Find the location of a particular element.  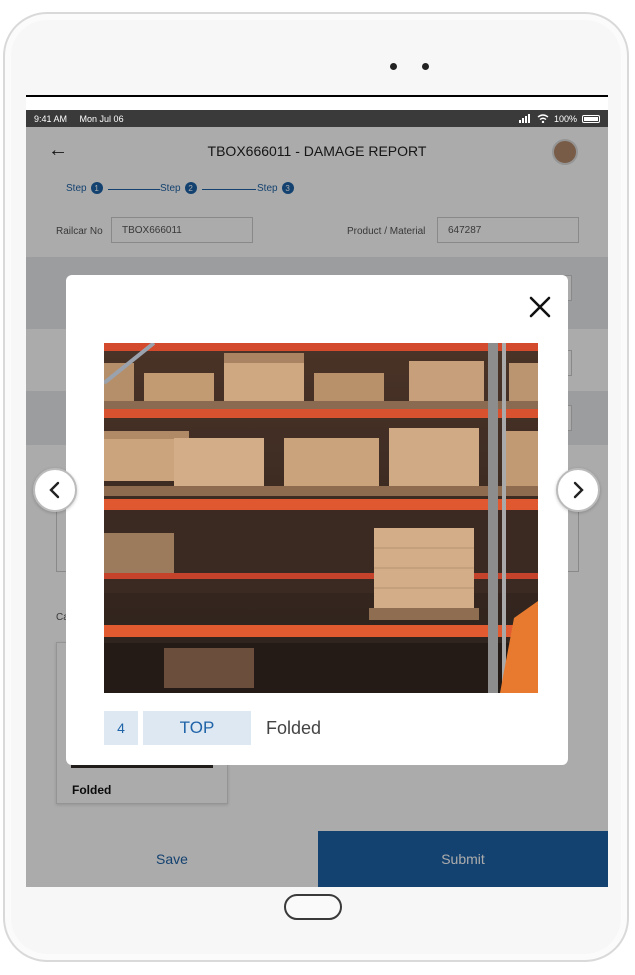

chevron-right-icon is located at coordinates (578, 490).